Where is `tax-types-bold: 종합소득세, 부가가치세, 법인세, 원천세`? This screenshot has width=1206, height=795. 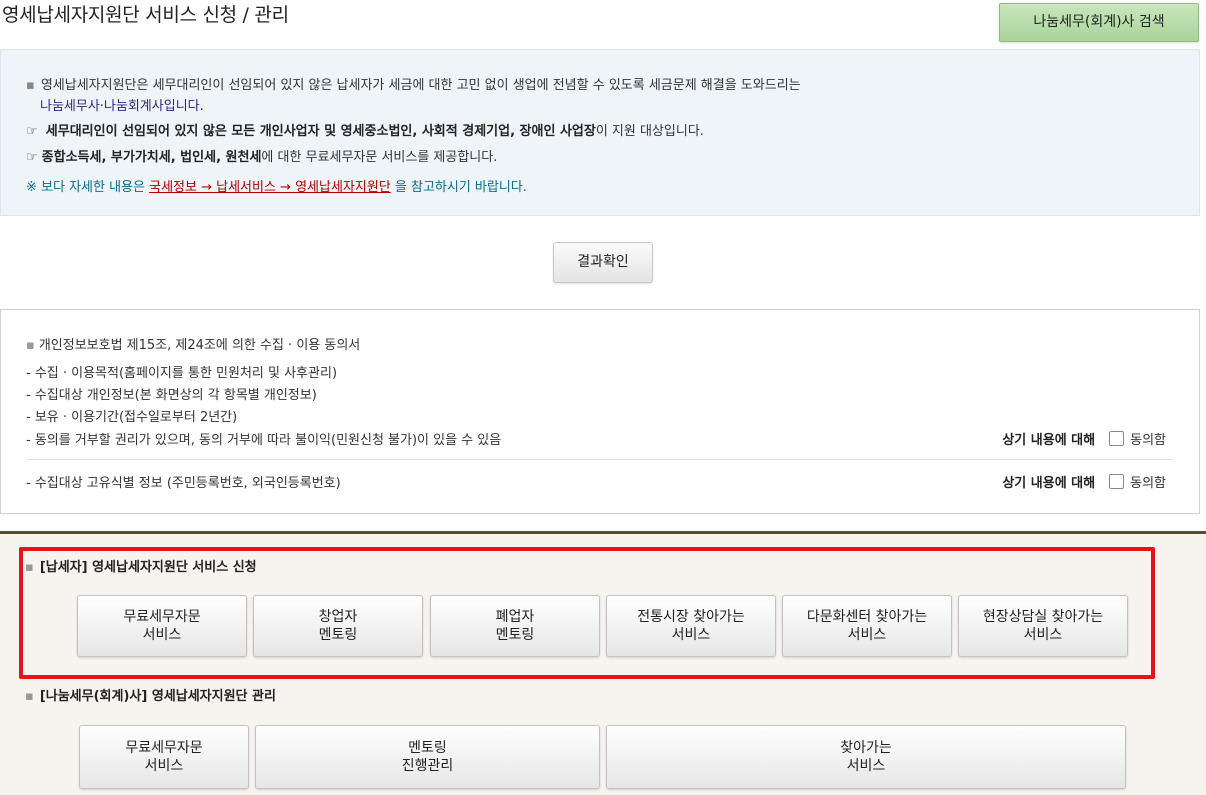 tax-types-bold: 종합소득세, 부가가치세, 법인세, 원천세 is located at coordinates (151, 157).